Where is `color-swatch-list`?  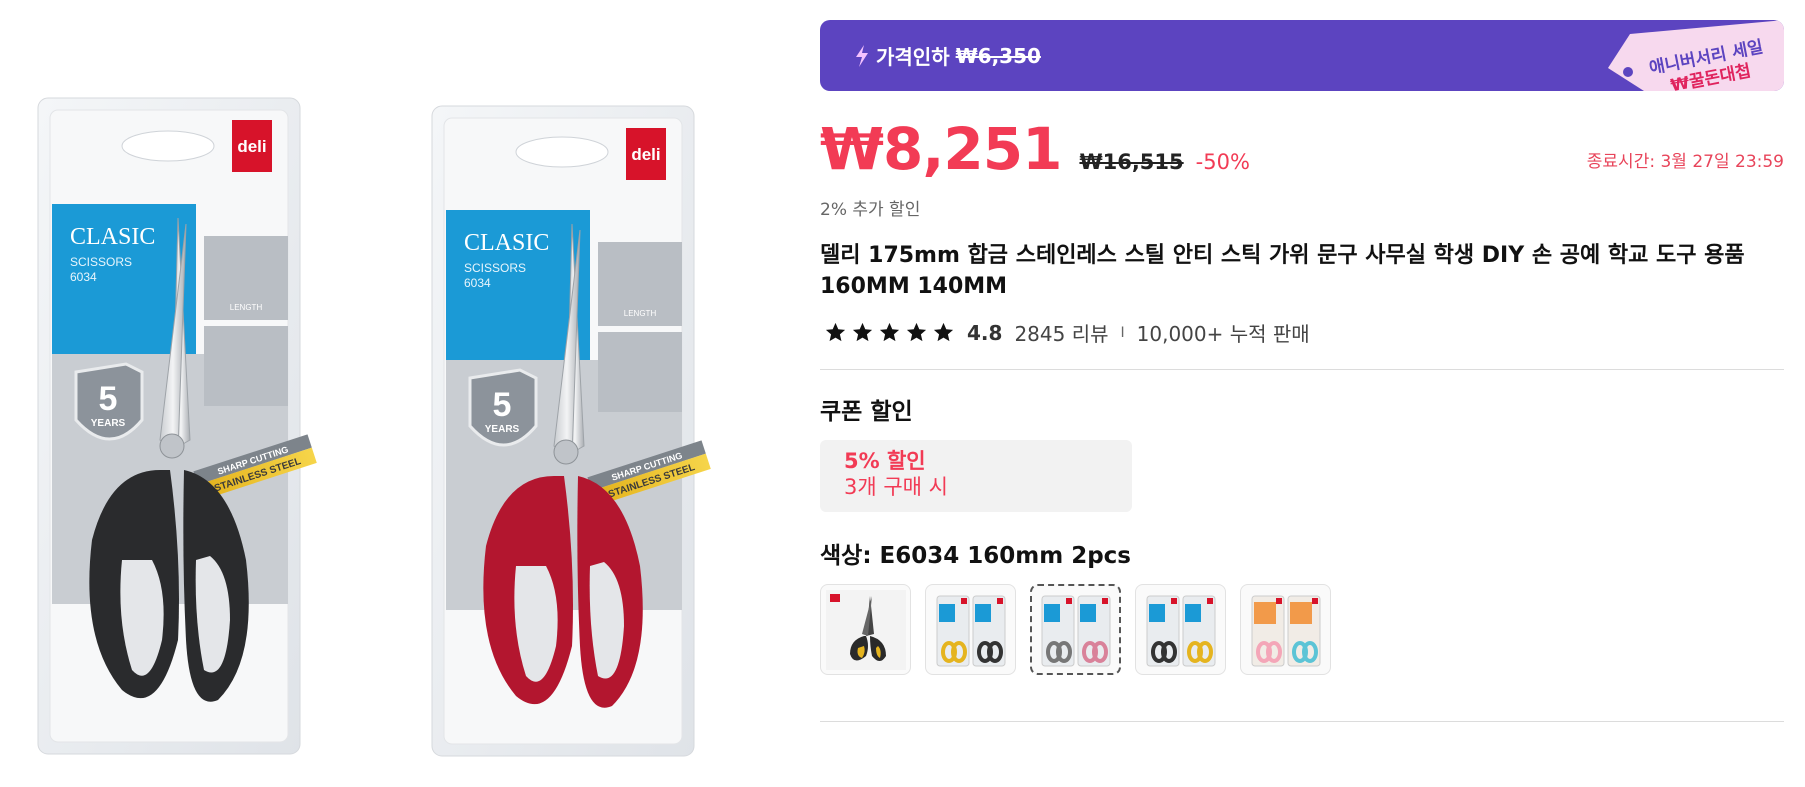
color-swatch-list is located at coordinates (1302, 629).